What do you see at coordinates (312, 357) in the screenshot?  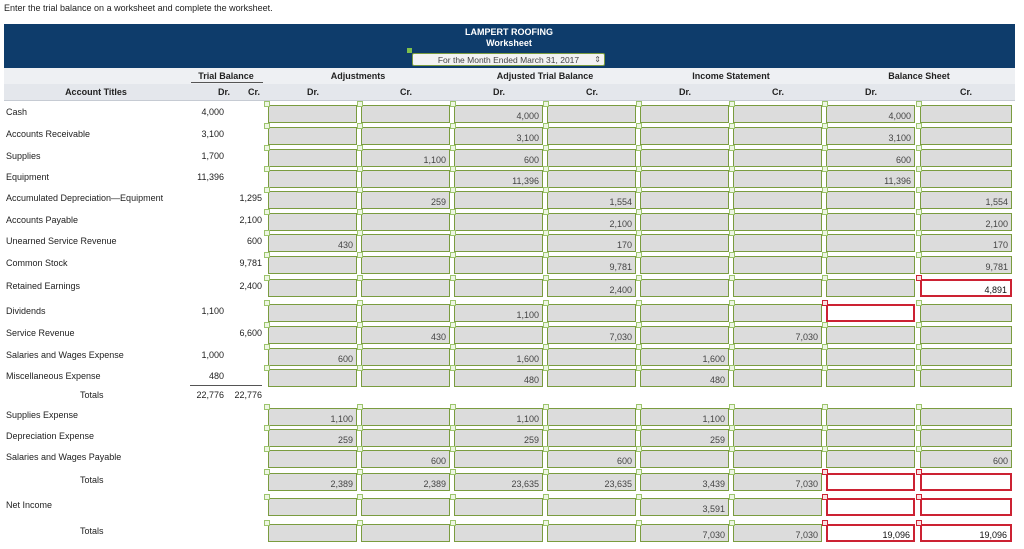 I see `adj-dr-input: 600` at bounding box center [312, 357].